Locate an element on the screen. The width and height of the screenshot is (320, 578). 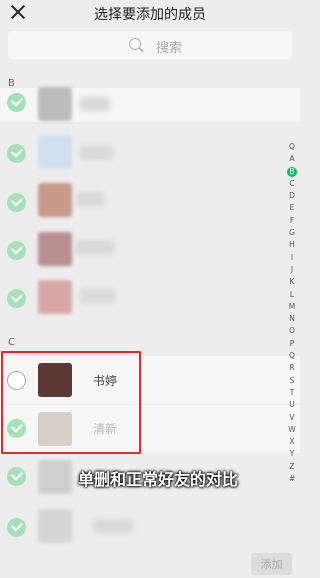
page-title: 选择要添加的成员 is located at coordinates (150, 15).